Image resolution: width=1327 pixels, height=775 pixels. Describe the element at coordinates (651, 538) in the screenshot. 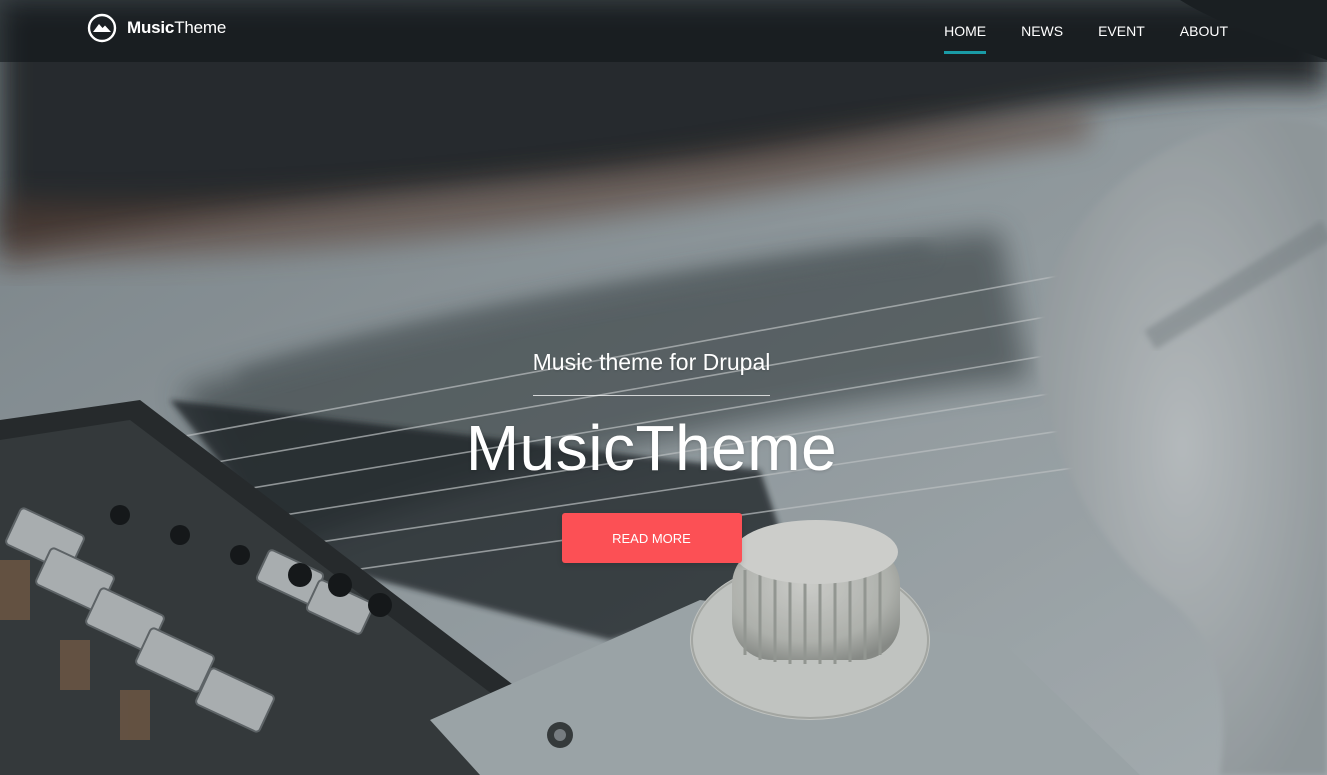

I see `read-more-button: READ MORE` at that location.